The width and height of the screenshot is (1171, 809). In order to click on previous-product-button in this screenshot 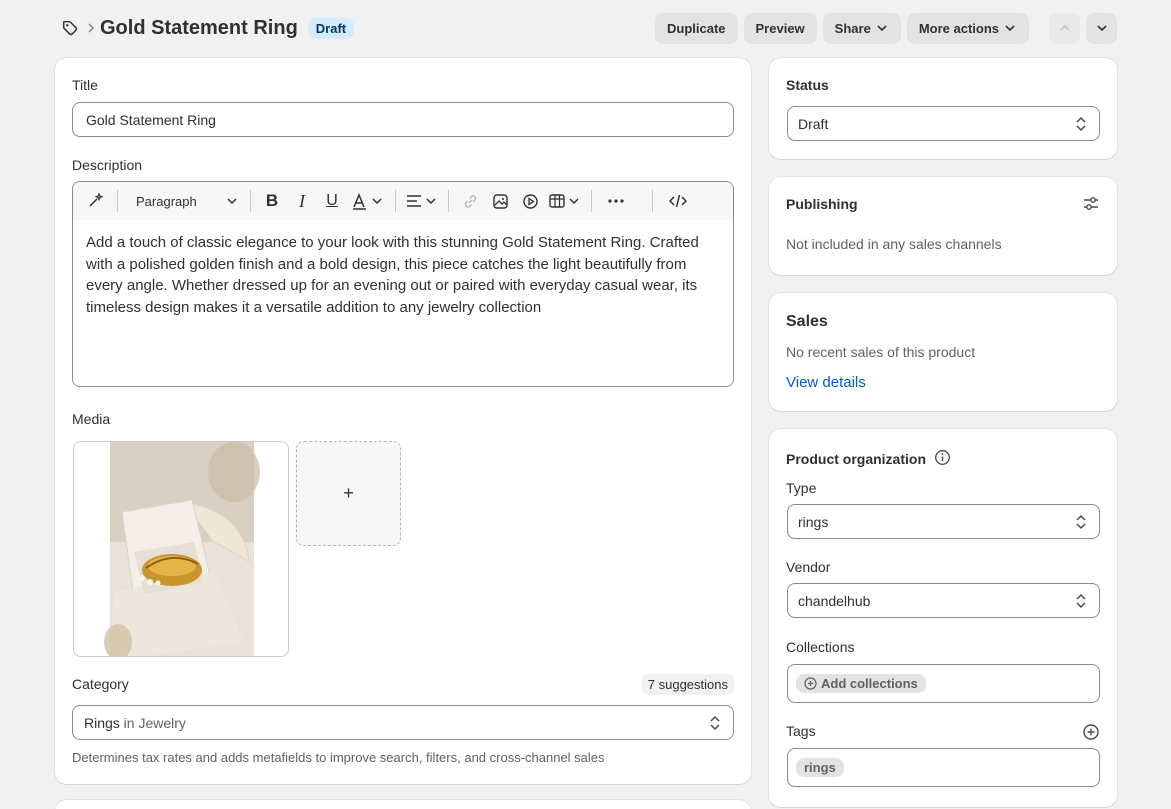, I will do `click(1064, 28)`.